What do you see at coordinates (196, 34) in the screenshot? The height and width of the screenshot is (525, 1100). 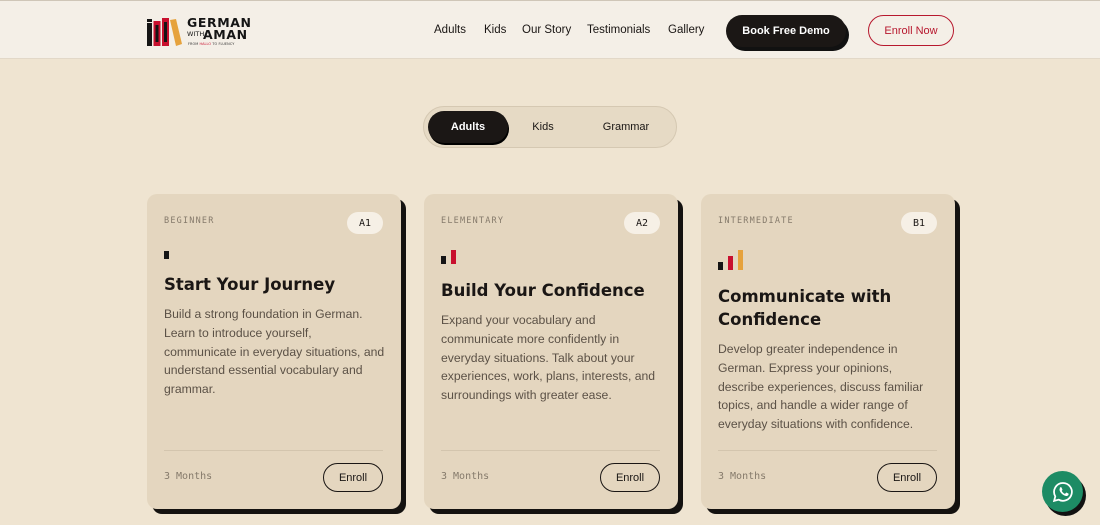 I see `brand-name-with: WITH` at bounding box center [196, 34].